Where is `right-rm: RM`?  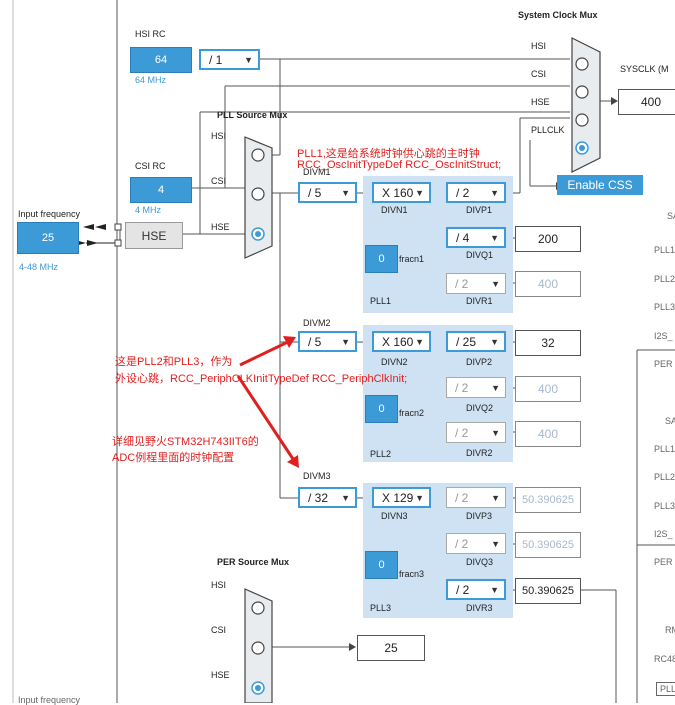
right-rm: RM is located at coordinates (670, 630).